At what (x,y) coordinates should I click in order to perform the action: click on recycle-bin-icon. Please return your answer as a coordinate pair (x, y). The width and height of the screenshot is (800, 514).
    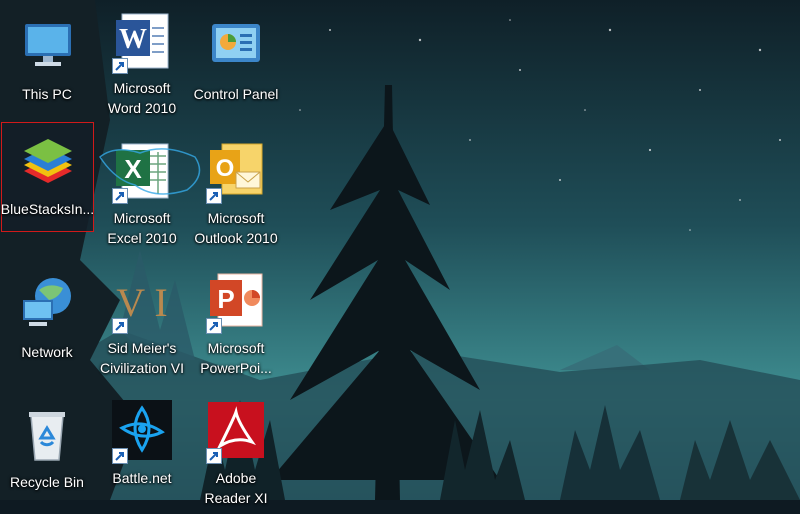
    Looking at the image, I should click on (47, 434).